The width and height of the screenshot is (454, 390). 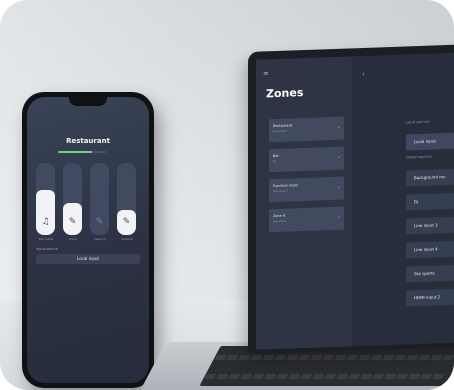 I want to click on zone-item: Bar Dj ⌄, so click(x=306, y=159).